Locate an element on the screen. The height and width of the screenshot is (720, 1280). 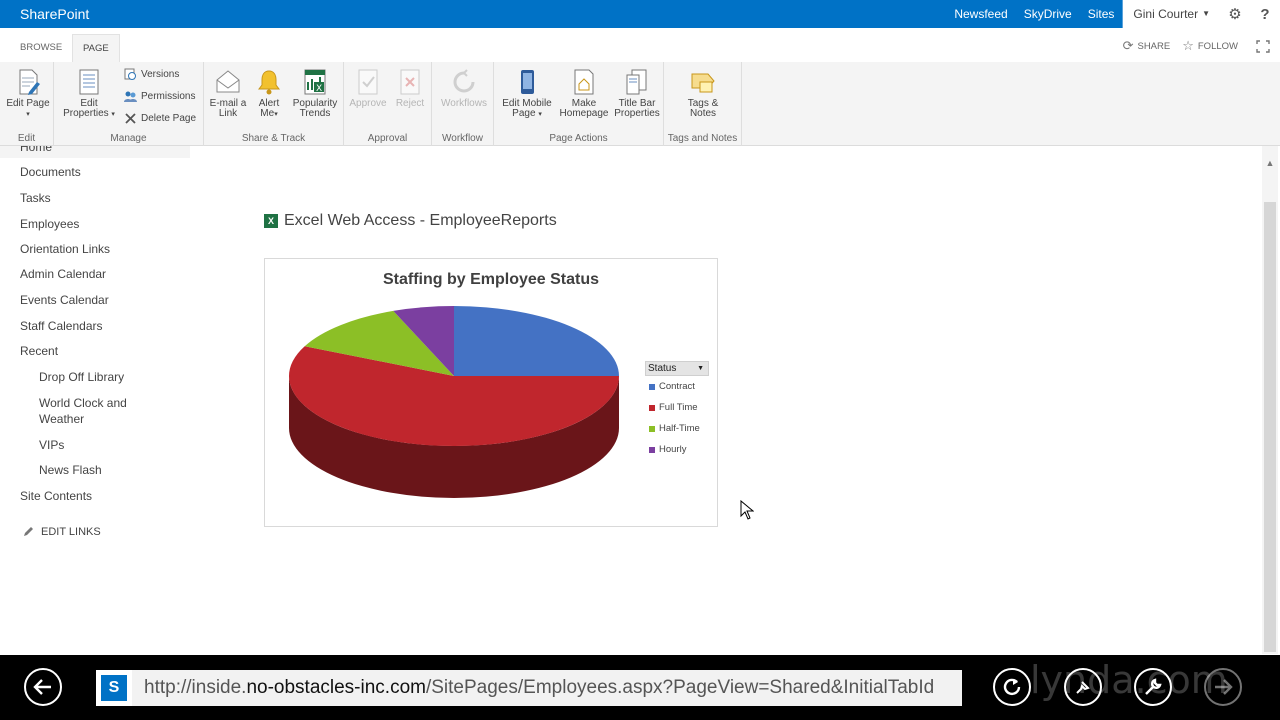
nav-world-clock-line2: Weather is located at coordinates (61, 419).